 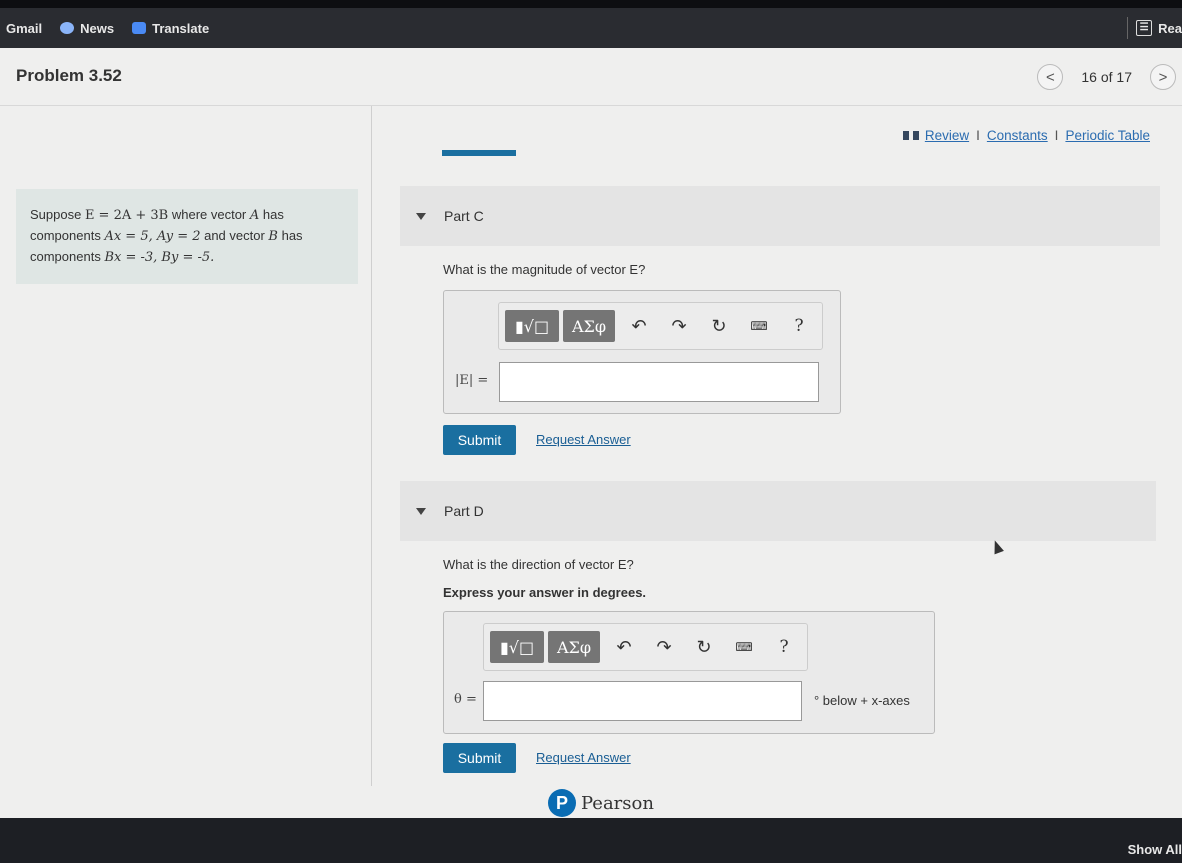 What do you see at coordinates (24, 28) in the screenshot?
I see `bookmark-gmail: Gmail` at bounding box center [24, 28].